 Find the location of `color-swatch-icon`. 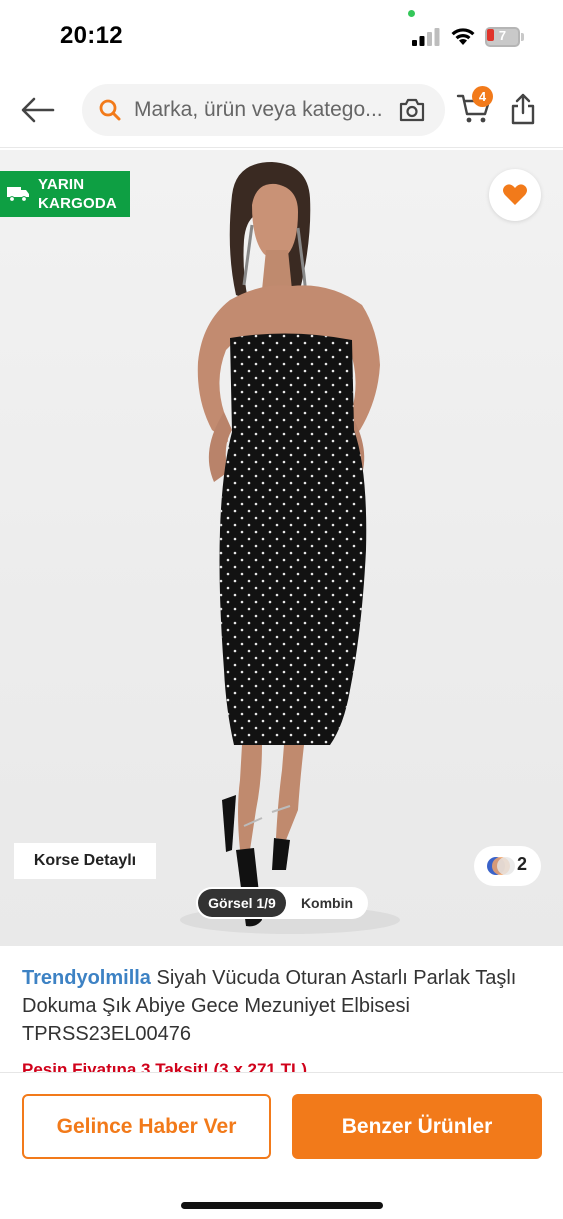

color-swatch-icon is located at coordinates (501, 866).